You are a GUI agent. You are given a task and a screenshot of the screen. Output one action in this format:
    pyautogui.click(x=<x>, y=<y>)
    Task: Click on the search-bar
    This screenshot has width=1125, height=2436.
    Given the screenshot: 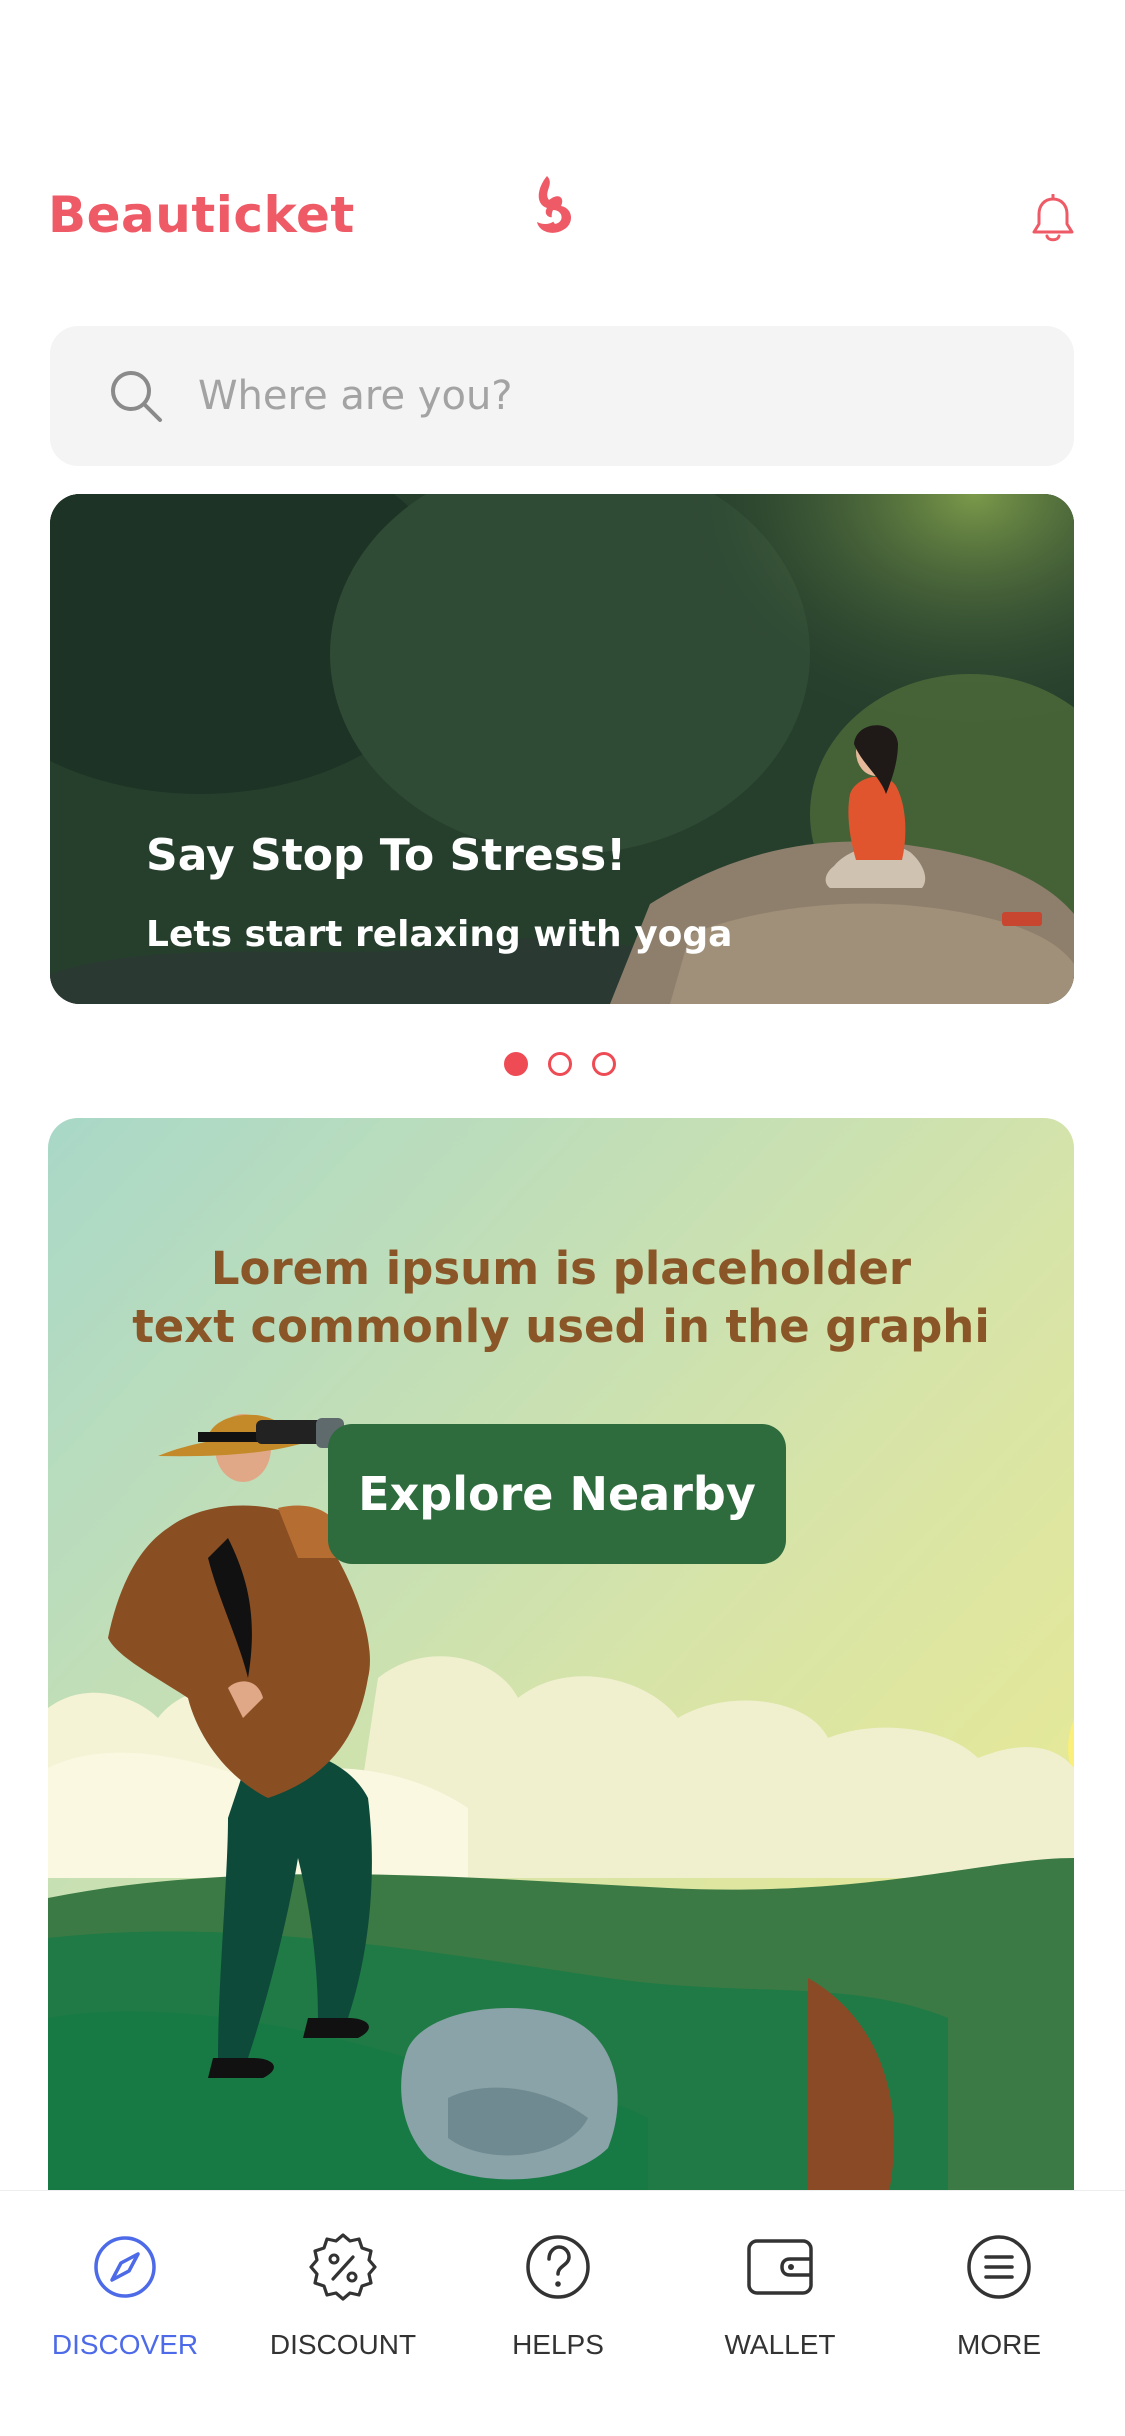 What is the action you would take?
    pyautogui.click(x=562, y=396)
    